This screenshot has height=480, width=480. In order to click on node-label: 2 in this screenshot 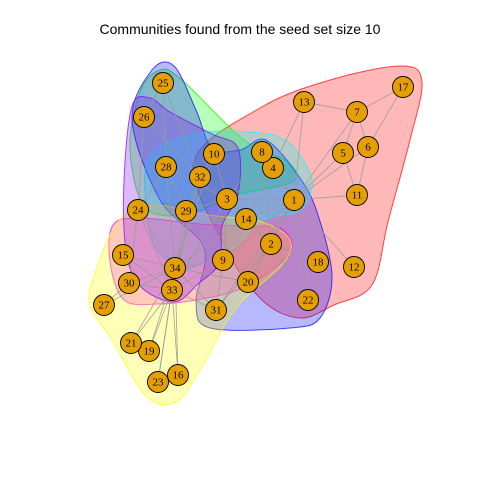, I will do `click(271, 245)`.